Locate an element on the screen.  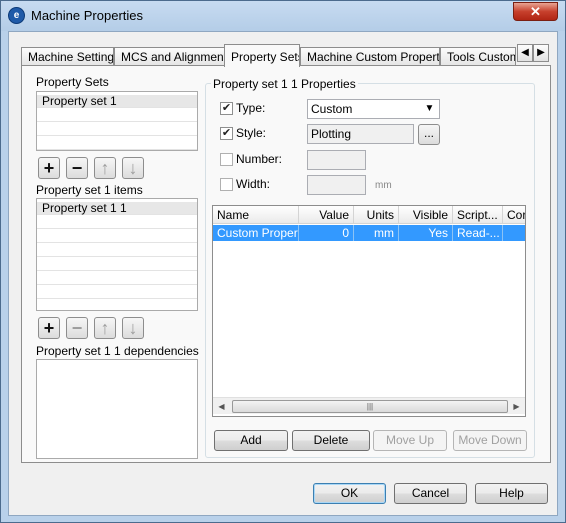
help-button: Help is located at coordinates (511, 493).